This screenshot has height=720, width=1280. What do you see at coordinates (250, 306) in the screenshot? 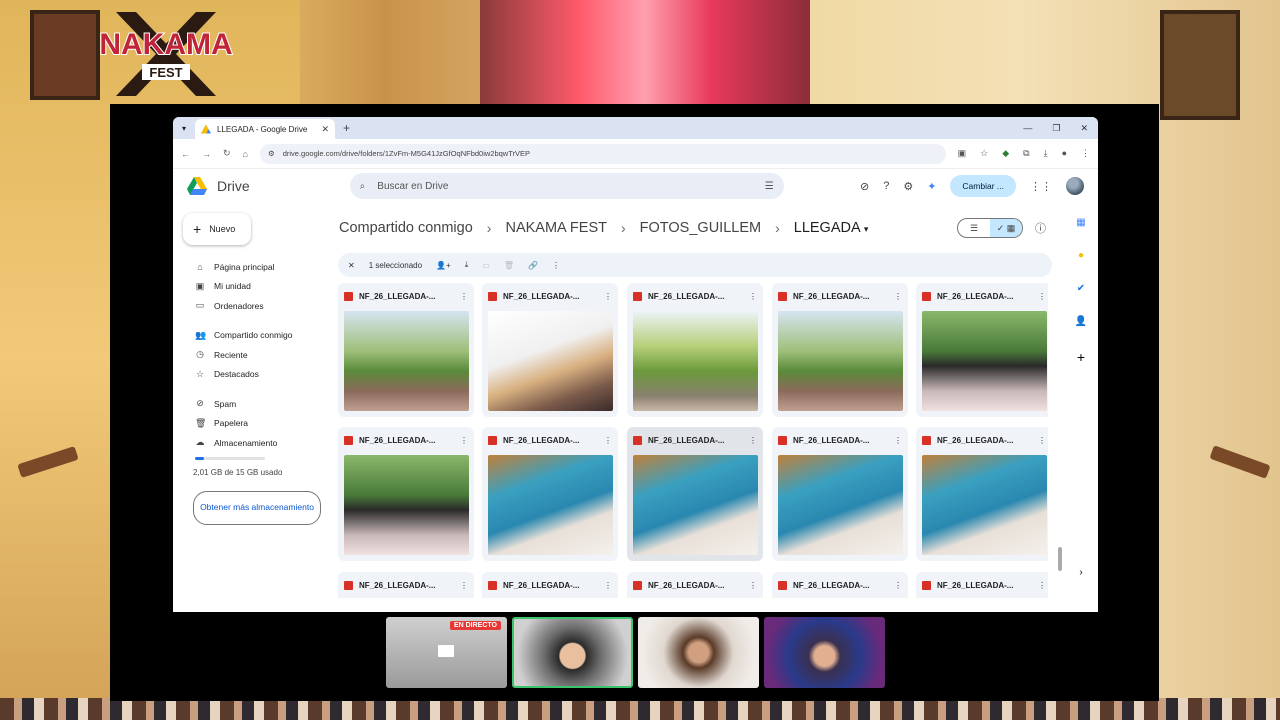
I see `sidebar-item-computers: ▭ Ordenadores` at bounding box center [250, 306].